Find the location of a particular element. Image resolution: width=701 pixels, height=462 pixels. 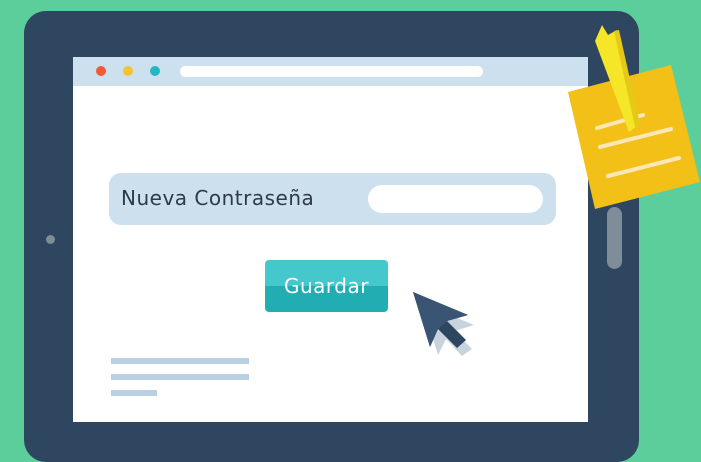

mouse-pointer-icon is located at coordinates (443, 324).